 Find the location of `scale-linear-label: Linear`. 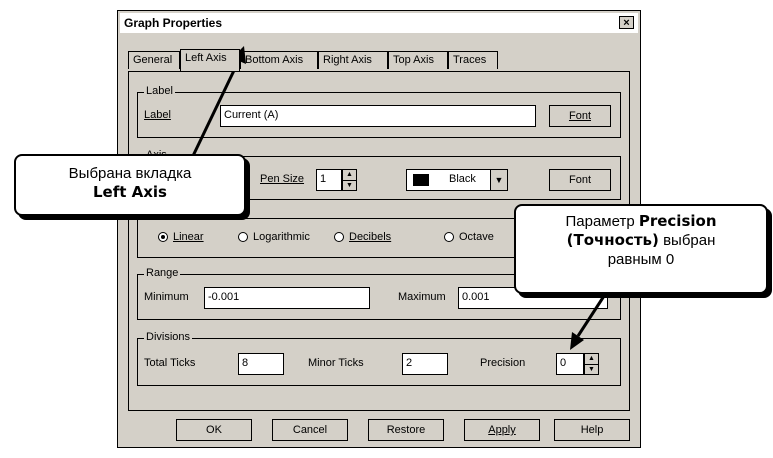

scale-linear-label: Linear is located at coordinates (188, 237).